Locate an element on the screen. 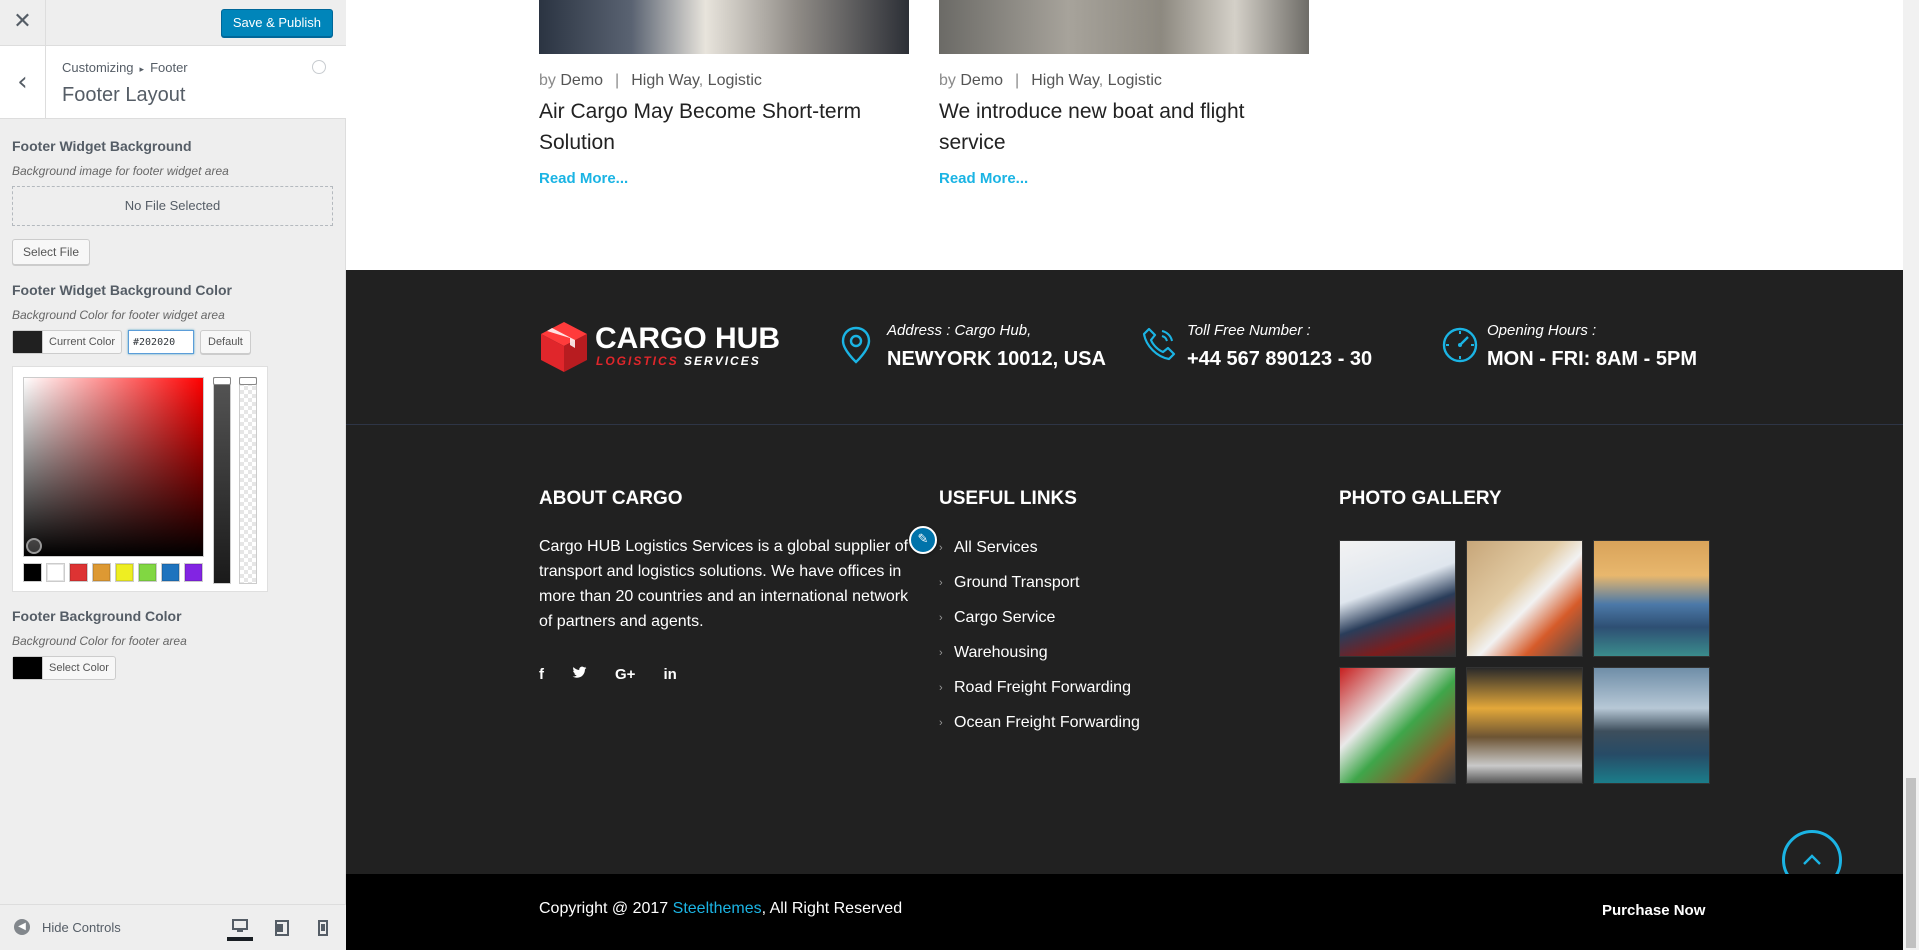 The height and width of the screenshot is (950, 1919). alpha-slider is located at coordinates (248, 480).